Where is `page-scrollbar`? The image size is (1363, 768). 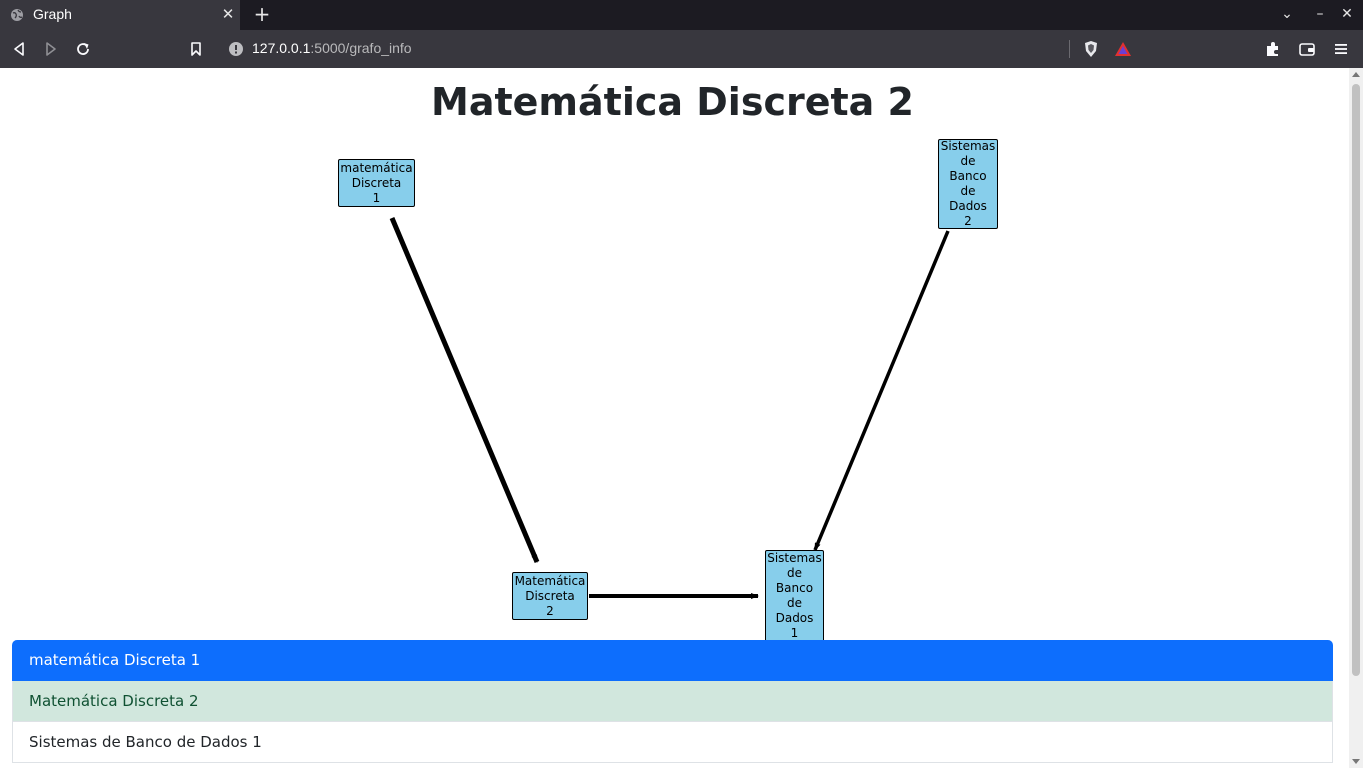 page-scrollbar is located at coordinates (1356, 418).